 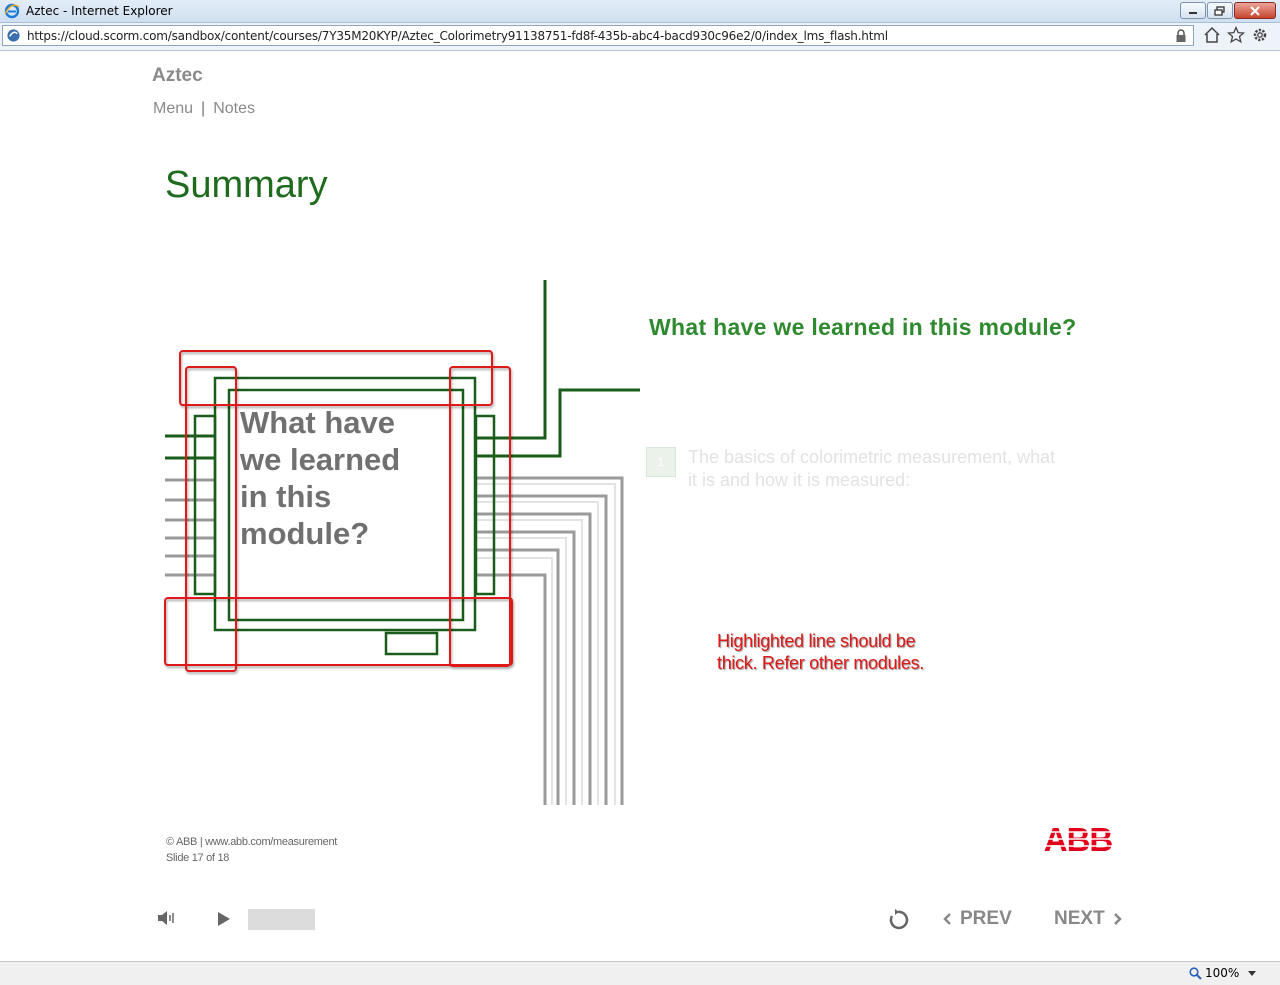 I want to click on menu-link: Menu, so click(x=173, y=109).